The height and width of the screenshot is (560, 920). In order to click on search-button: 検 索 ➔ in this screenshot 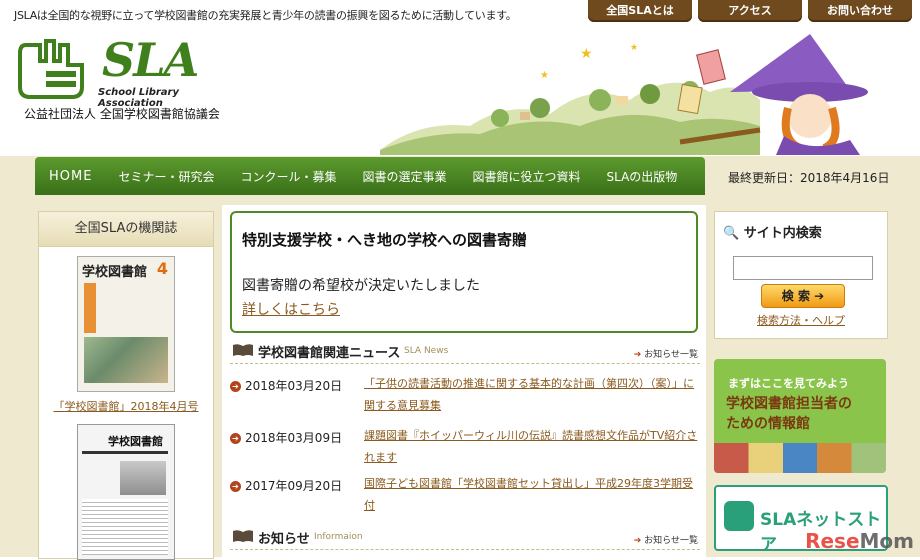, I will do `click(803, 296)`.